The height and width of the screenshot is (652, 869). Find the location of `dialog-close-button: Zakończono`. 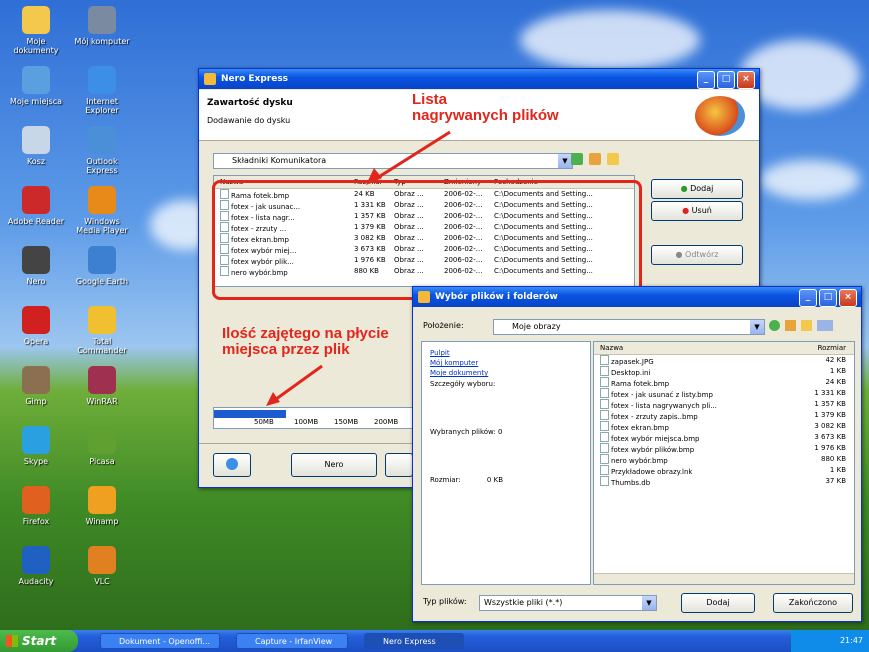

dialog-close-button: Zakończono is located at coordinates (813, 603).